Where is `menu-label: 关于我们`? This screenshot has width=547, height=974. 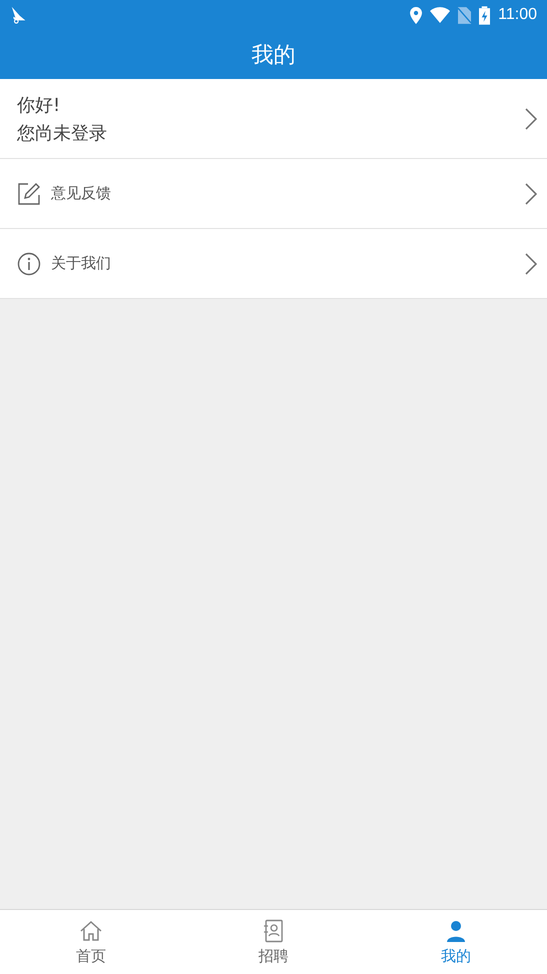
menu-label: 关于我们 is located at coordinates (81, 263).